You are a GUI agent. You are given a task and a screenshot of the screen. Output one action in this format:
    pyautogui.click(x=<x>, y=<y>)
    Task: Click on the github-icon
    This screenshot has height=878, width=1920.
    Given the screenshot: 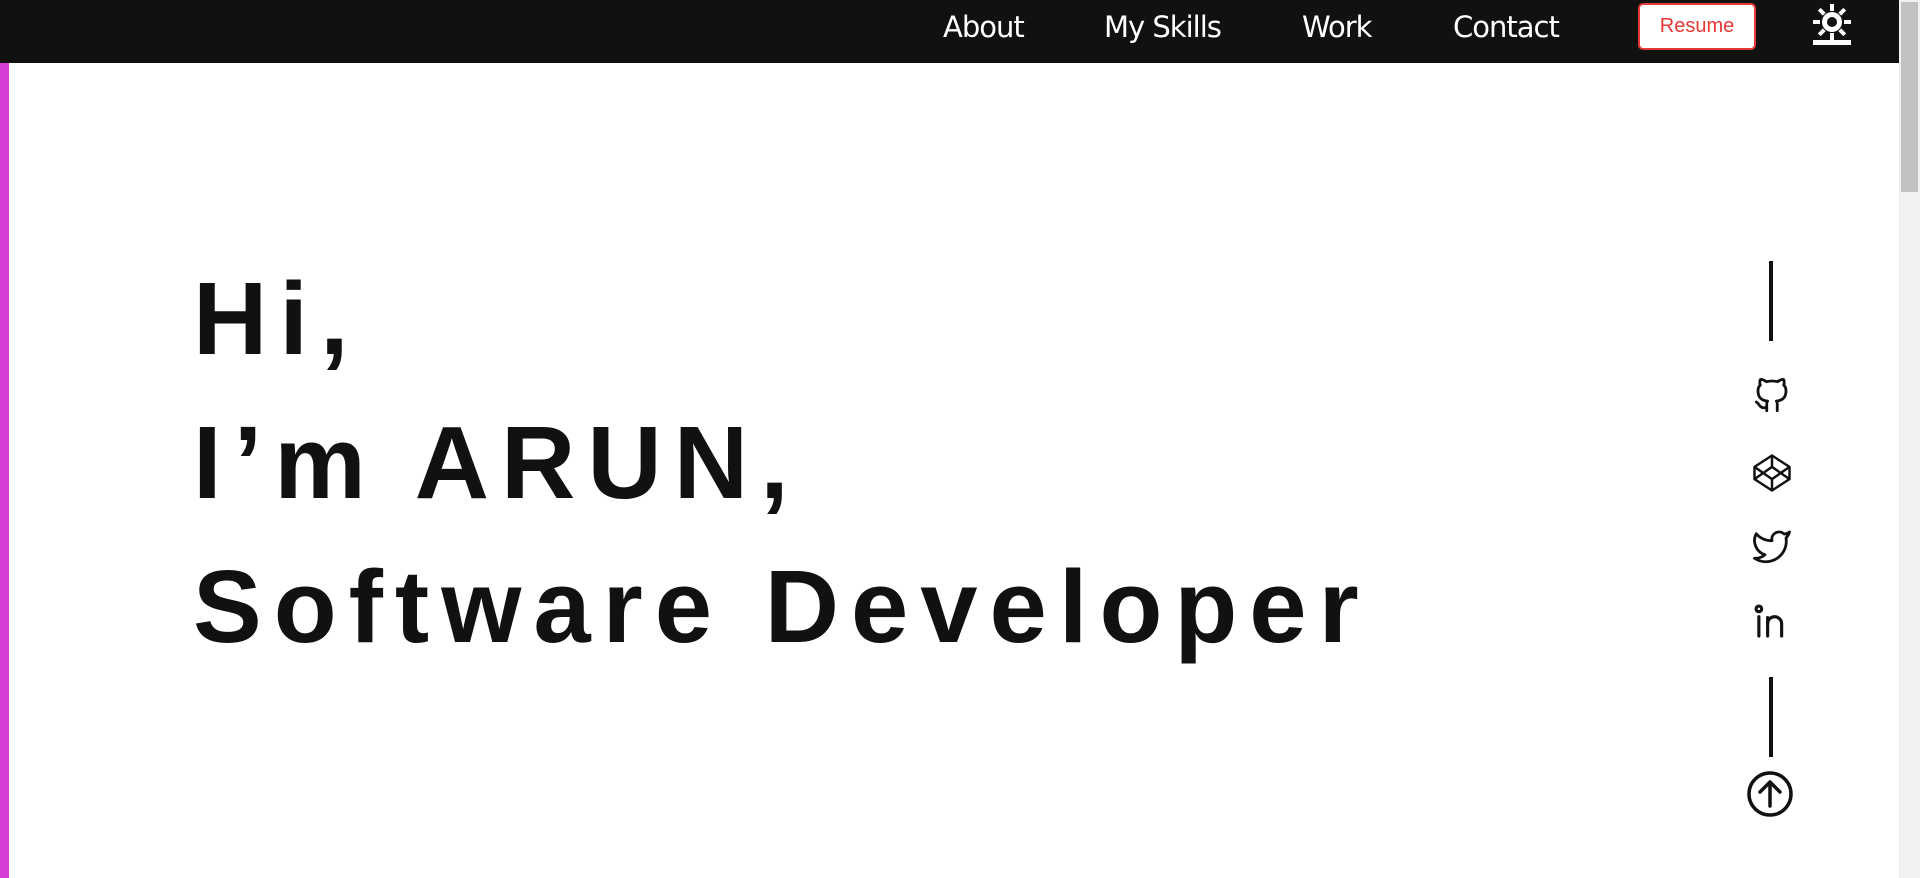 What is the action you would take?
    pyautogui.click(x=1771, y=395)
    